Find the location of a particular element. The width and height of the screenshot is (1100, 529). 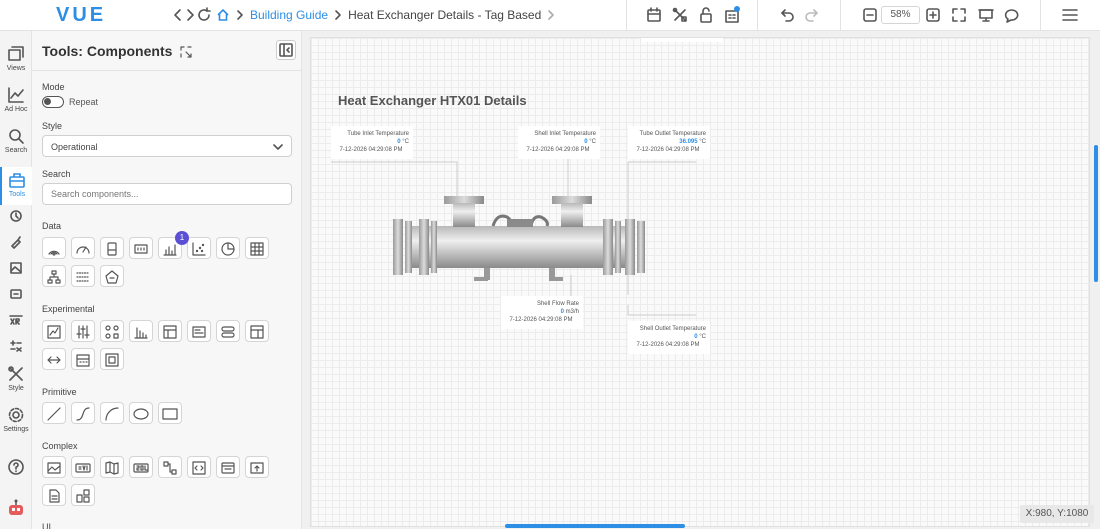

tools-icon is located at coordinates (680, 15).